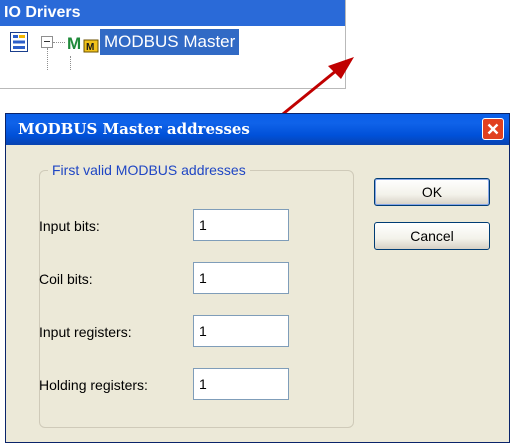 The image size is (515, 443). Describe the element at coordinates (241, 384) in the screenshot. I see `holding-registers-field: 1` at that location.